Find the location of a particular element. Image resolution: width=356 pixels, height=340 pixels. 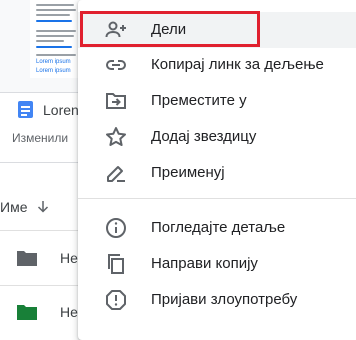

menu-item-rename: Преименуј is located at coordinates (217, 173).